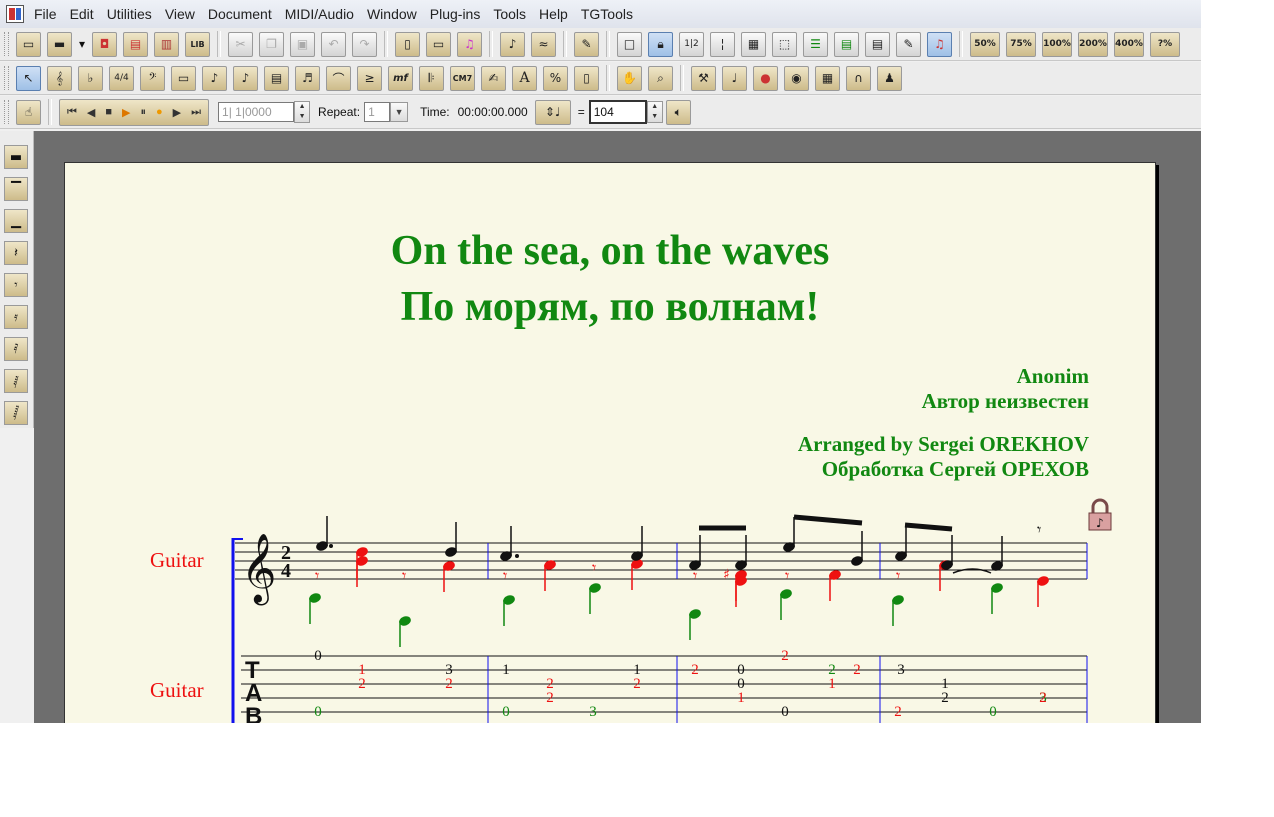 The width and height of the screenshot is (1274, 817). I want to click on copy-button: ❐, so click(272, 44).